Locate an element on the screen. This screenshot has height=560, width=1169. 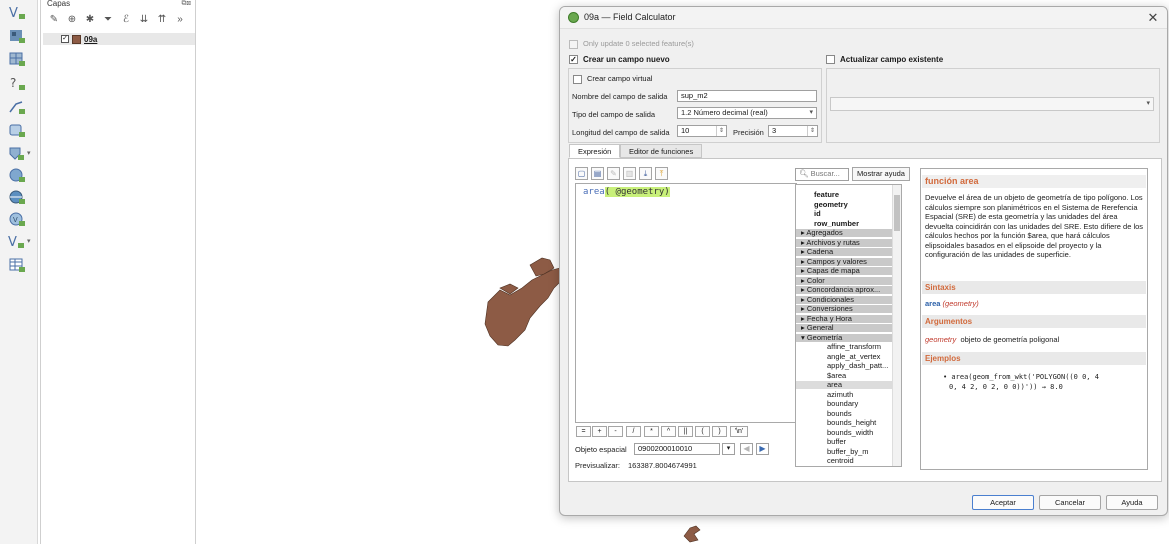
help-button: Ayuda is located at coordinates (1132, 502).